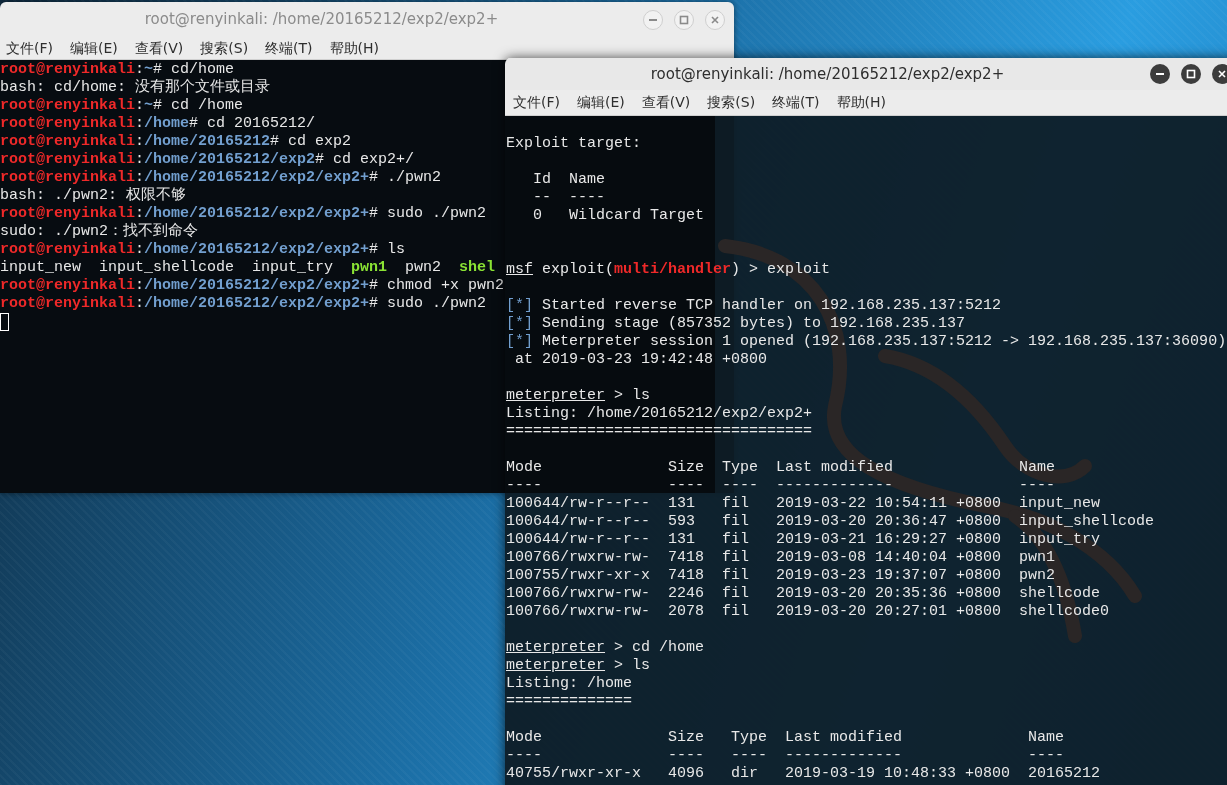 Image resolution: width=1227 pixels, height=785 pixels. Describe the element at coordinates (405, 177) in the screenshot. I see `terminal-text: # ./pwn2` at that location.